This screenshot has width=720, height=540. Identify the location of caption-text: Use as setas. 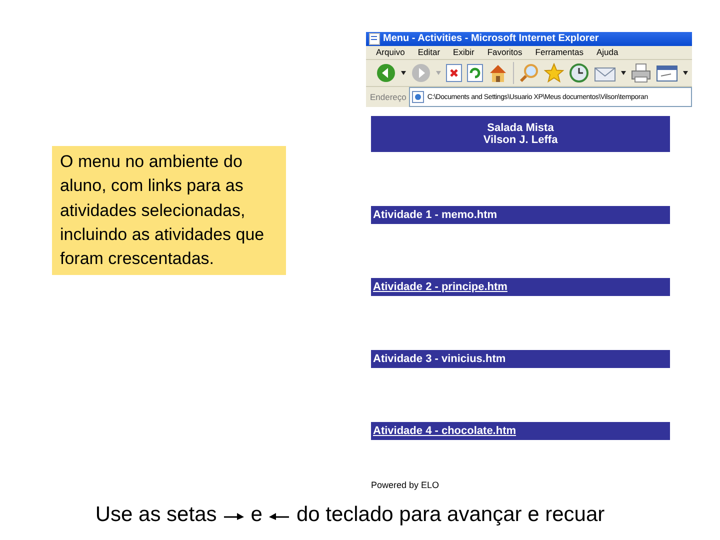
(156, 515).